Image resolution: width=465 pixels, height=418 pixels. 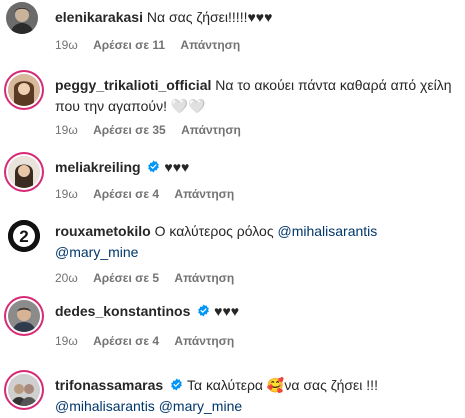 What do you see at coordinates (209, 17) in the screenshot?
I see `comment-body: Να σας ζήσει!!!!!♥♥♥` at bounding box center [209, 17].